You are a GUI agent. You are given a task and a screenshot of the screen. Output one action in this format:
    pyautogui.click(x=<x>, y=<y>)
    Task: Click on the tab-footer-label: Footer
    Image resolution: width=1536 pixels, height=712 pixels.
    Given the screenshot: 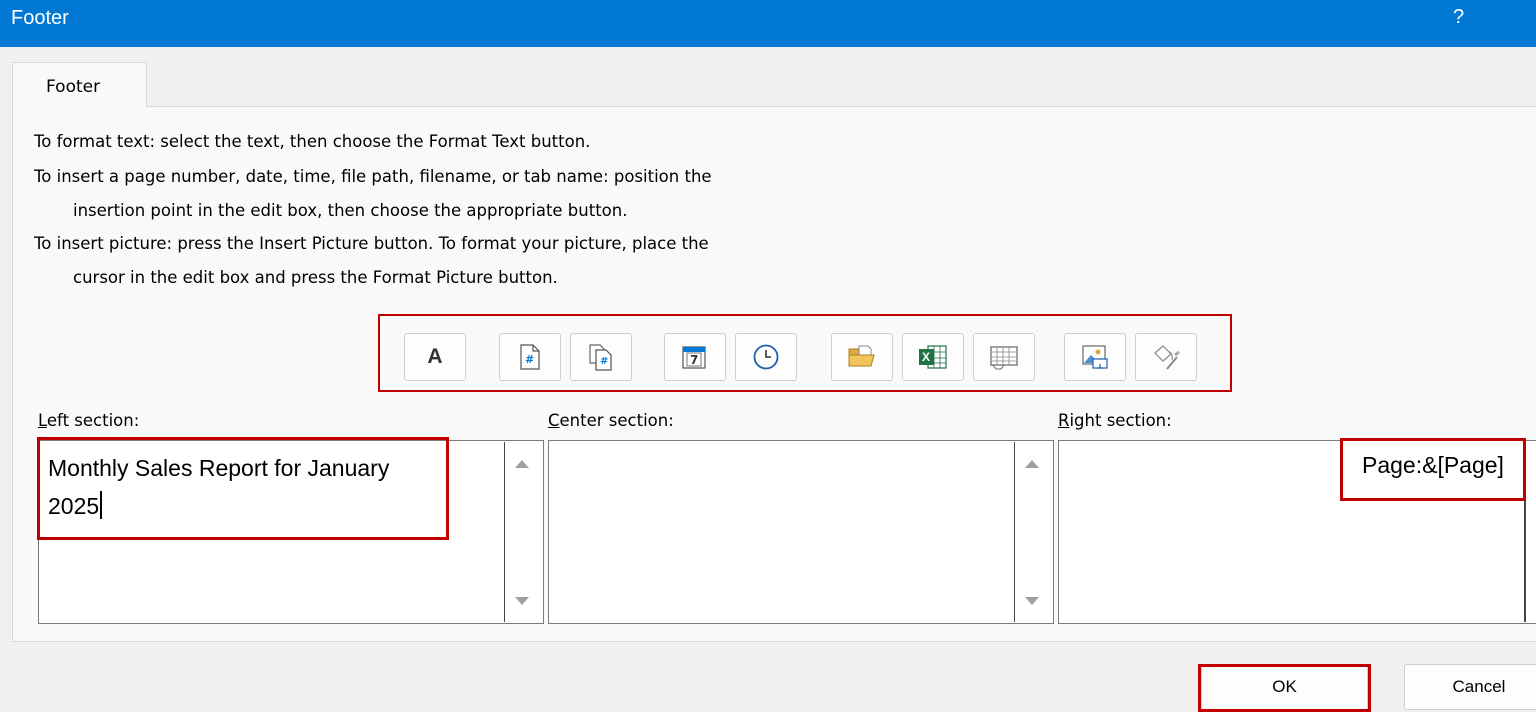 What is the action you would take?
    pyautogui.click(x=73, y=87)
    